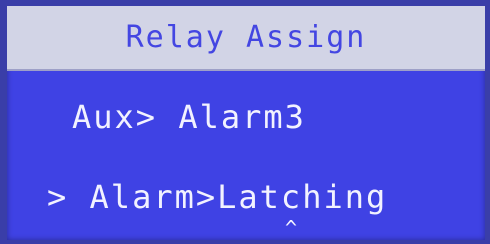 The height and width of the screenshot is (244, 490). I want to click on page-title: Relay Assign, so click(246, 37).